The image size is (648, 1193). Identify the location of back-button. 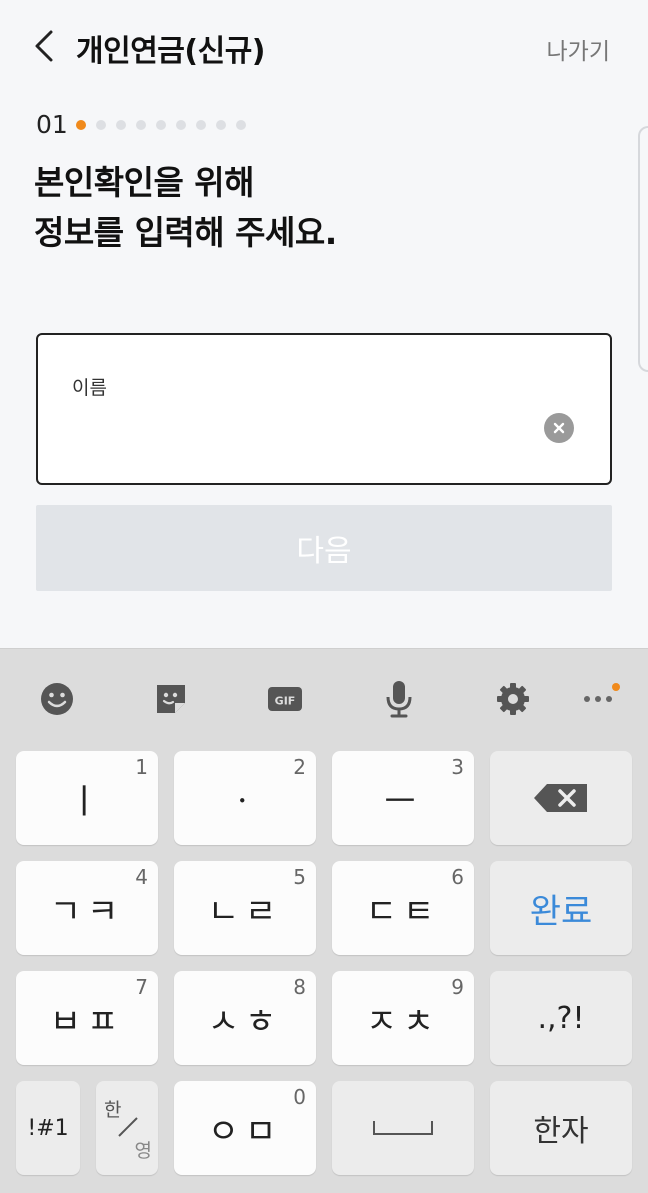
(44, 46).